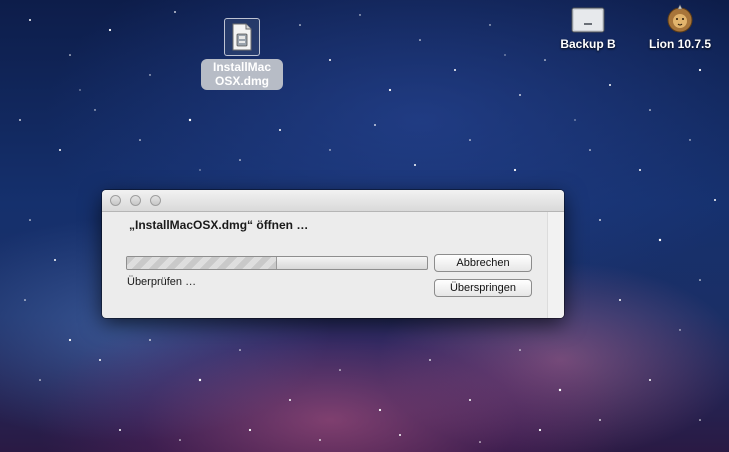 Image resolution: width=729 pixels, height=452 pixels. What do you see at coordinates (555, 265) in the screenshot?
I see `scrollbar-track` at bounding box center [555, 265].